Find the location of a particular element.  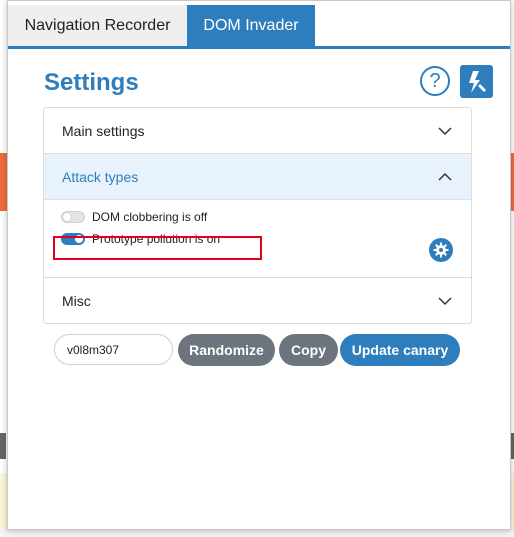

accordion-attack-types: Attack types is located at coordinates (257, 177).